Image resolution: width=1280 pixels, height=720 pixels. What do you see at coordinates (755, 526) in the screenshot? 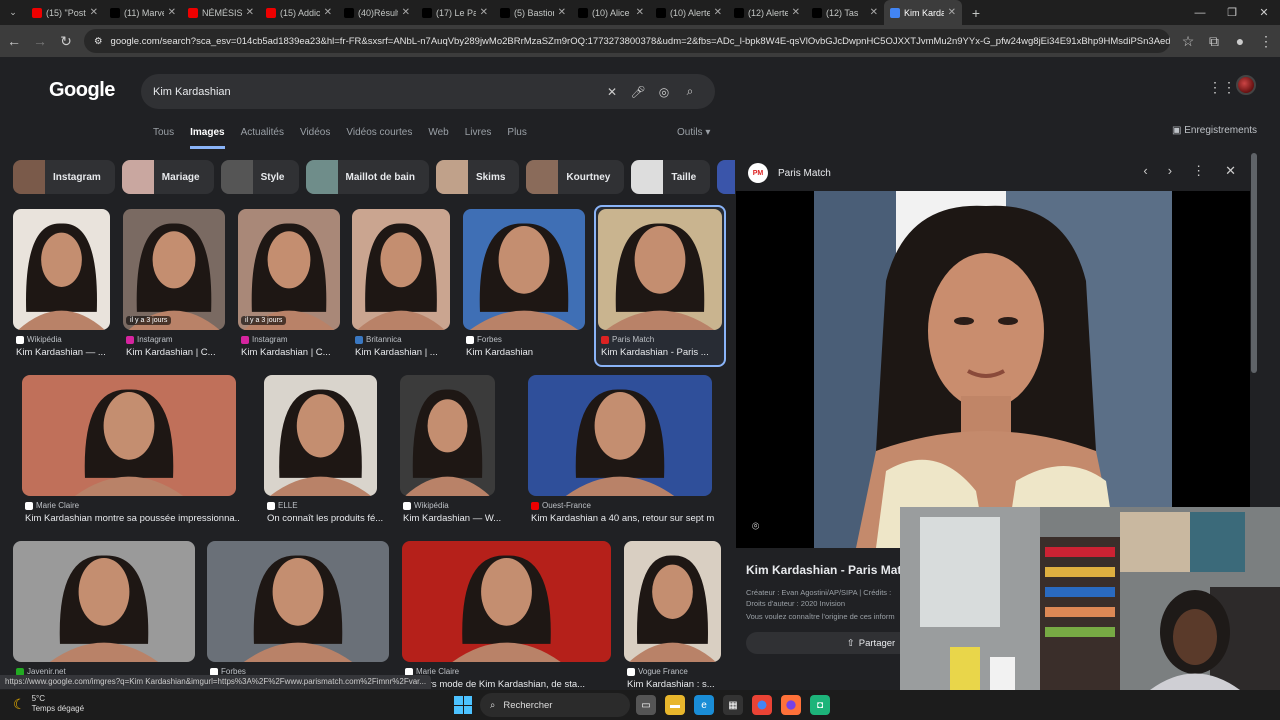
I see `lens-search-icon: ⌾` at bounding box center [755, 526].